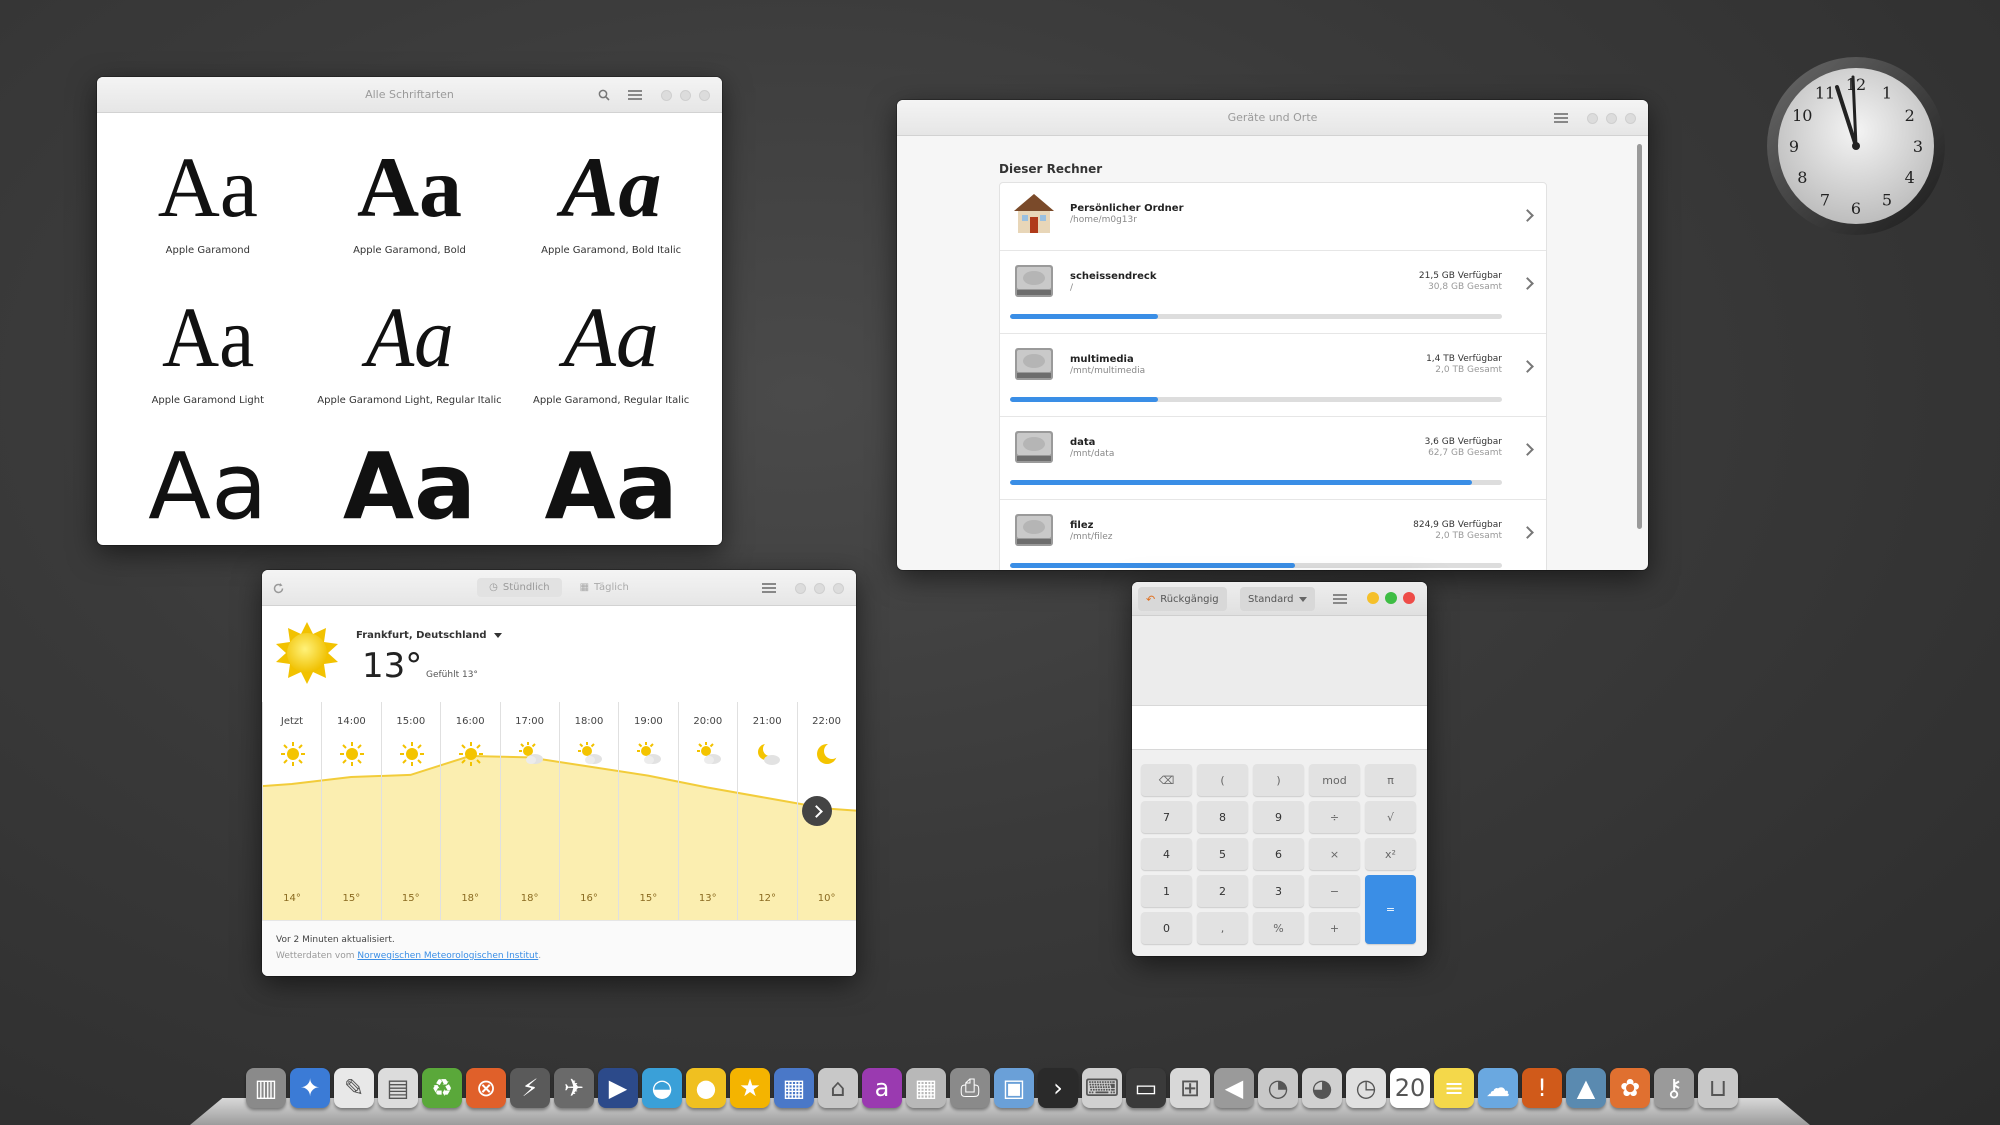 The width and height of the screenshot is (2000, 1125). What do you see at coordinates (1278, 854) in the screenshot?
I see `calc-key: 6` at bounding box center [1278, 854].